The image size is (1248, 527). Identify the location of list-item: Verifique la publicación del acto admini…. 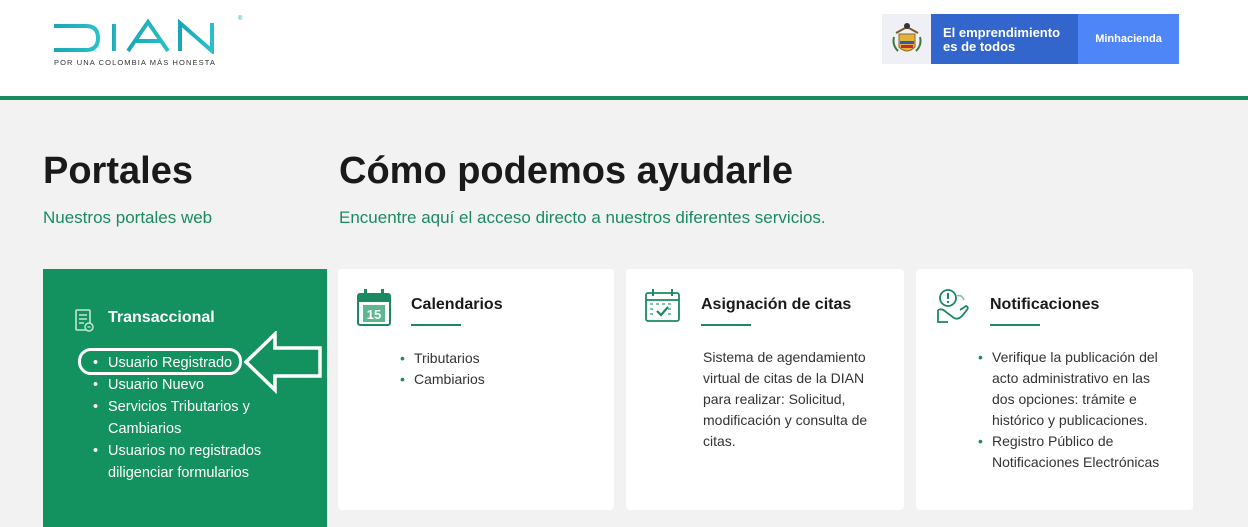
(1075, 389).